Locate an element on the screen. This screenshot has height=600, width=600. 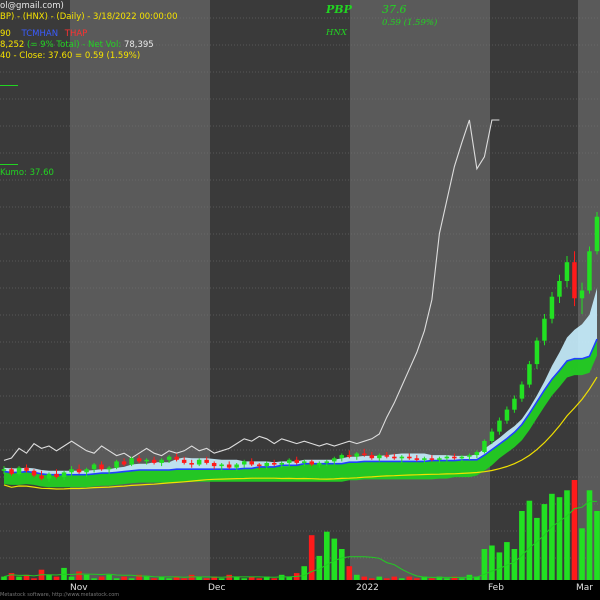
x-label-dec: Dec is located at coordinates (217, 588).